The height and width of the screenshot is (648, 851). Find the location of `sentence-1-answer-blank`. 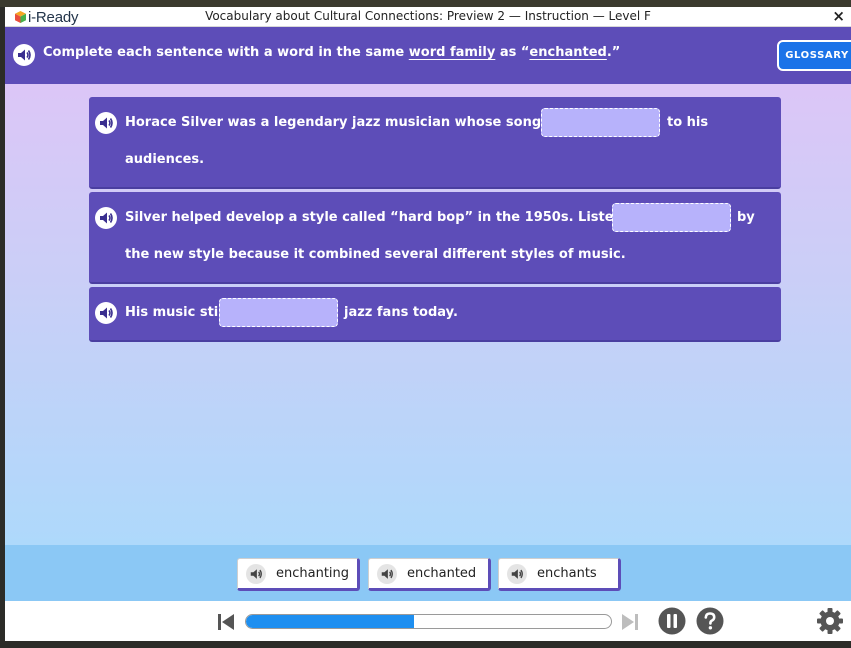

sentence-1-answer-blank is located at coordinates (600, 122).